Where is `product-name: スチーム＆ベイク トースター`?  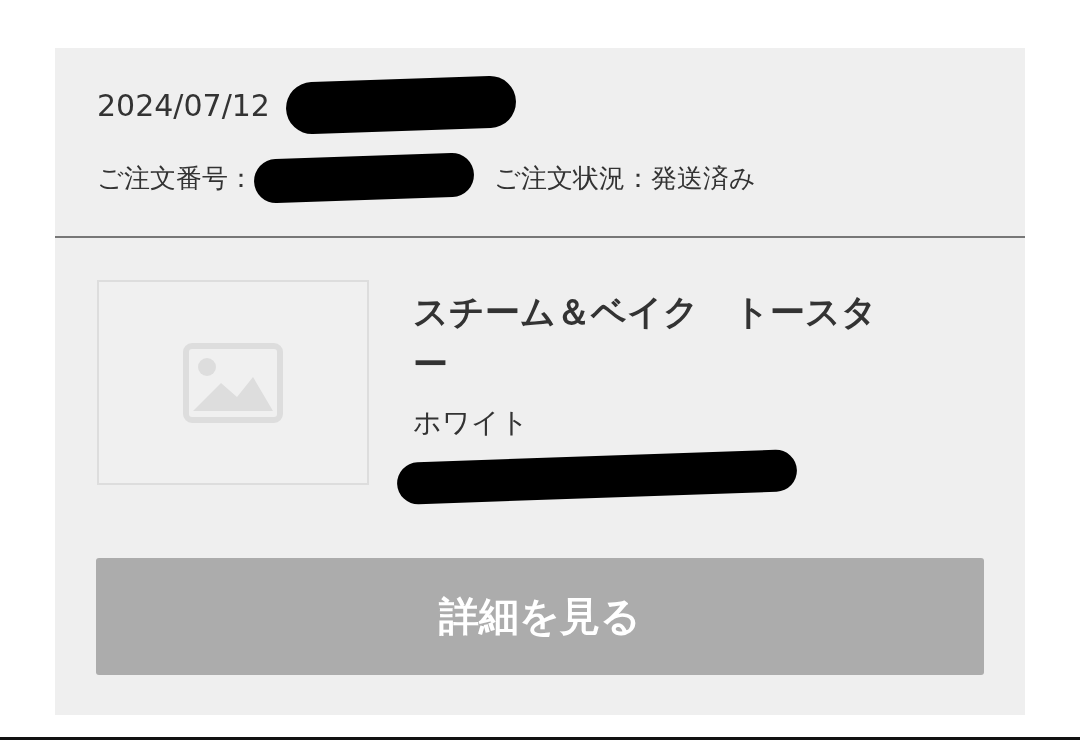 product-name: スチーム＆ベイク トースター is located at coordinates (645, 338).